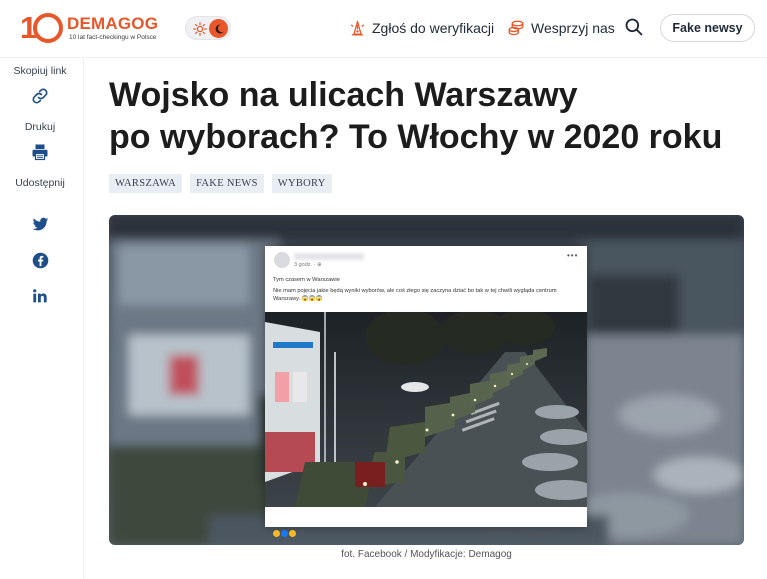 This screenshot has height=579, width=767. I want to click on article-title-line-1: Wojsko na ulicach Warszawy, so click(343, 95).